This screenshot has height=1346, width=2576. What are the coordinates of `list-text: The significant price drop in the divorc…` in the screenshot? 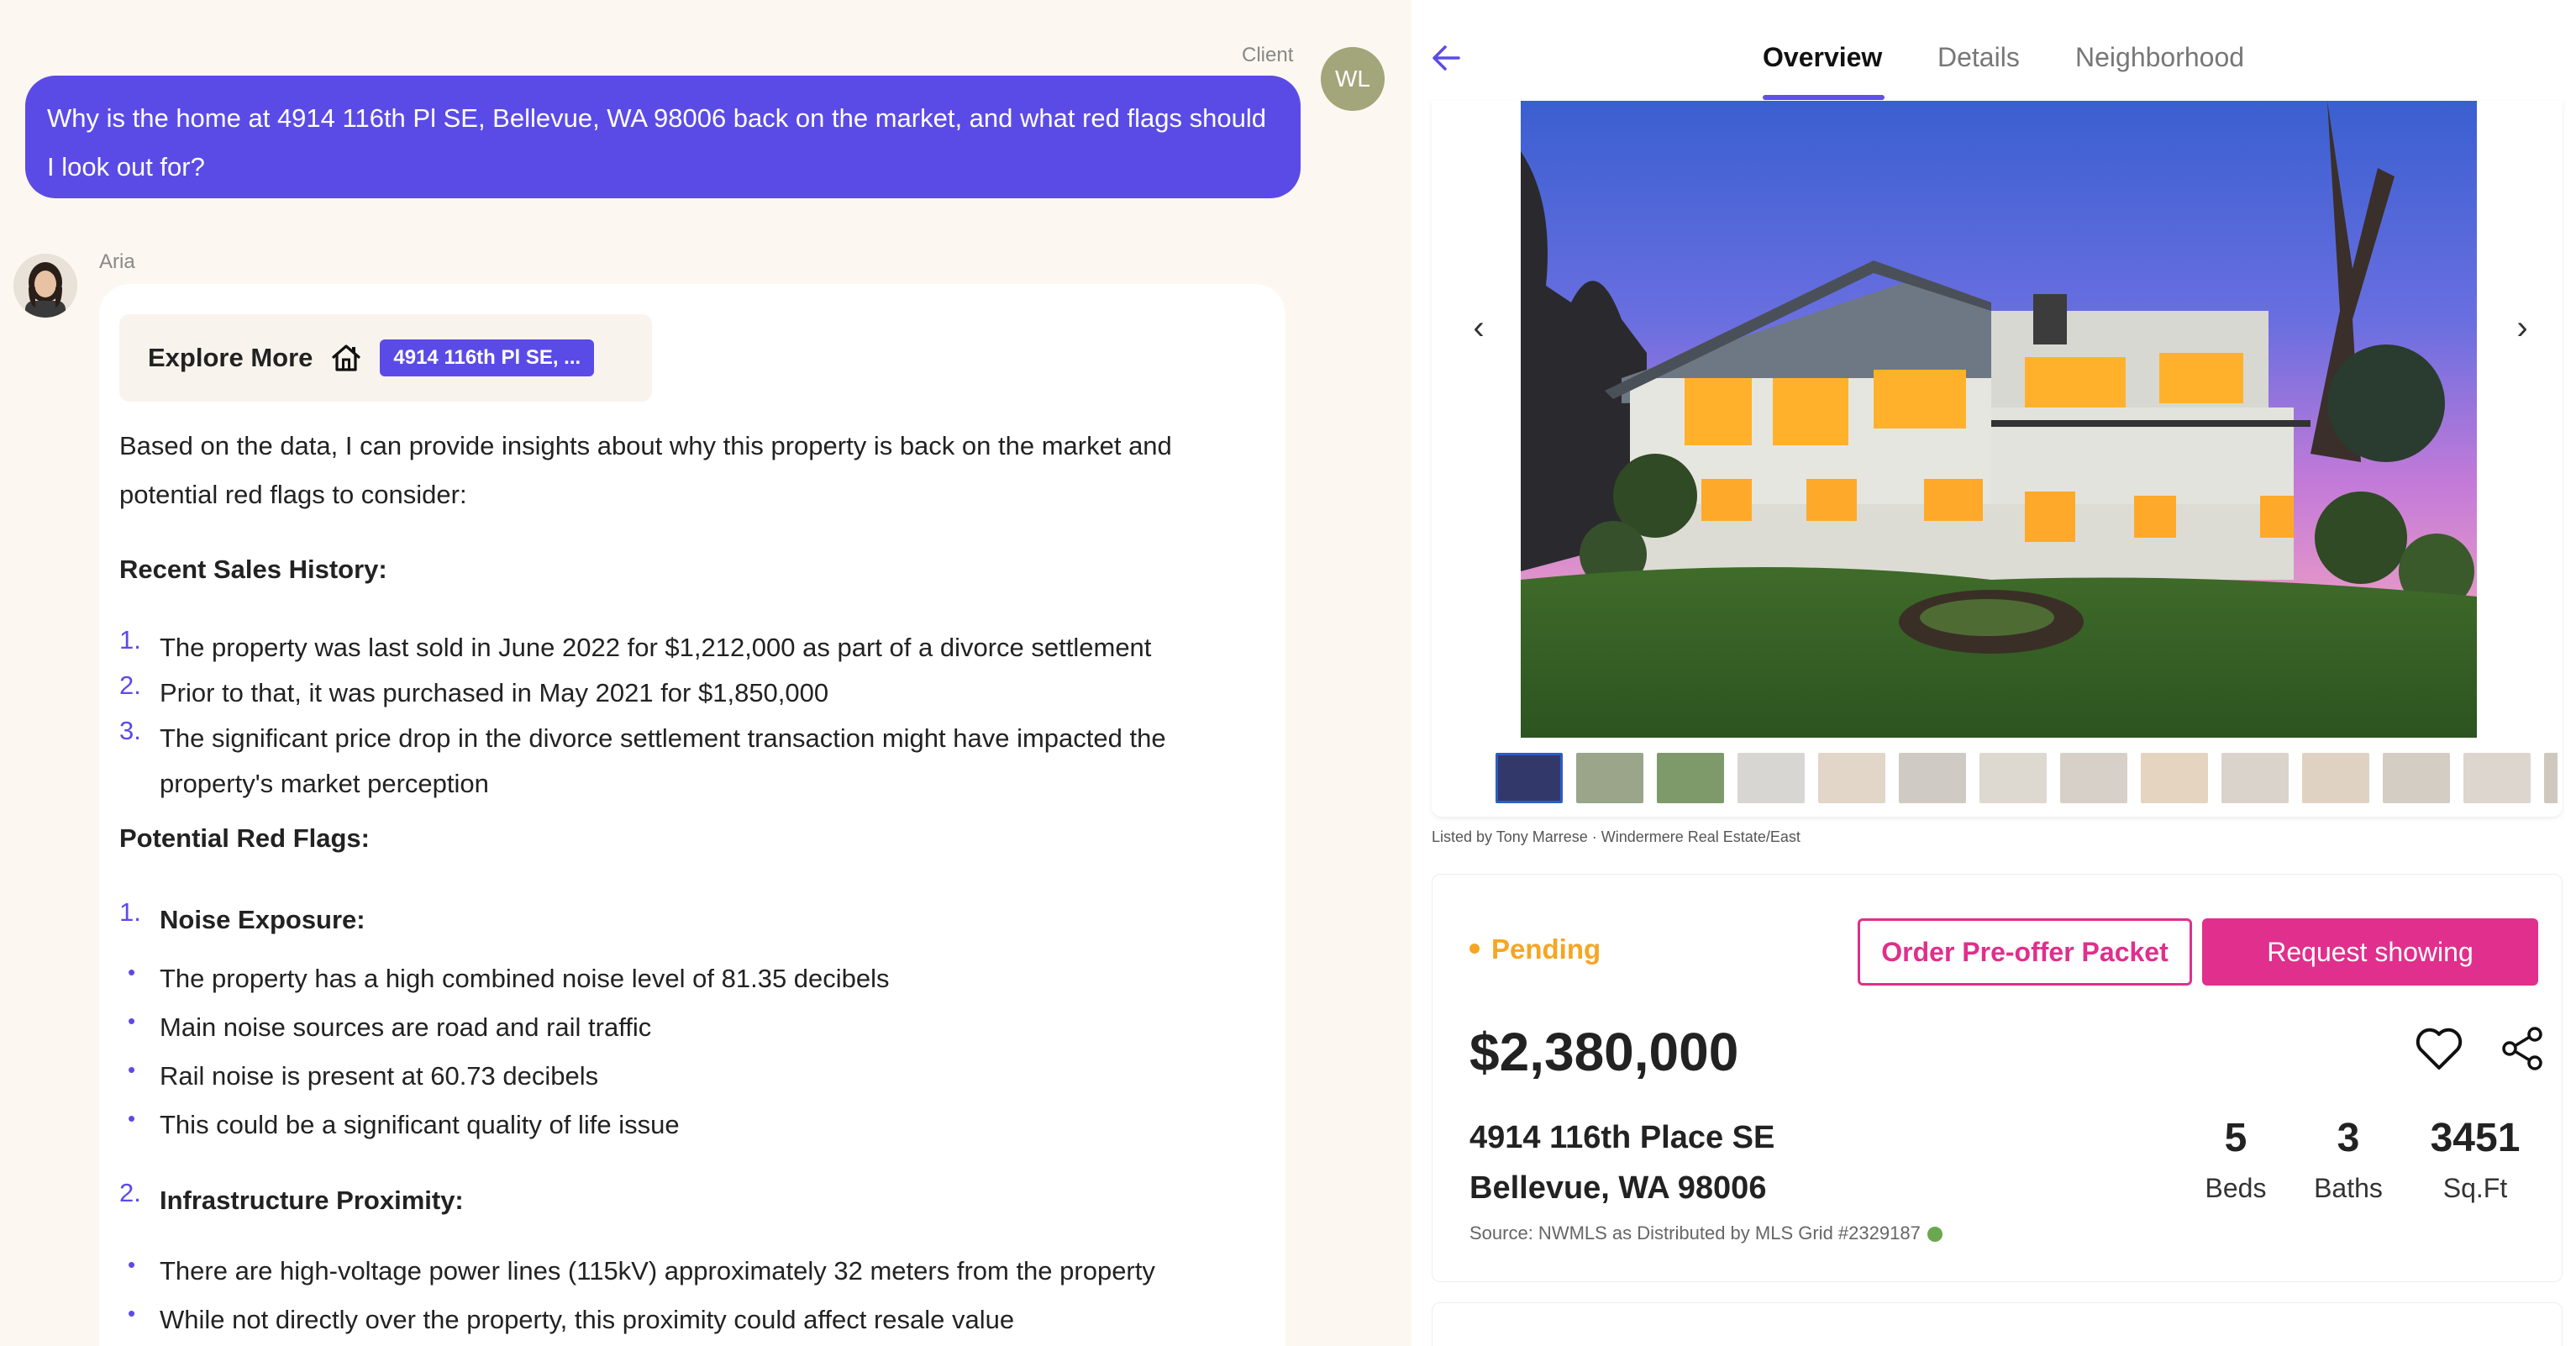 It's located at (663, 760).